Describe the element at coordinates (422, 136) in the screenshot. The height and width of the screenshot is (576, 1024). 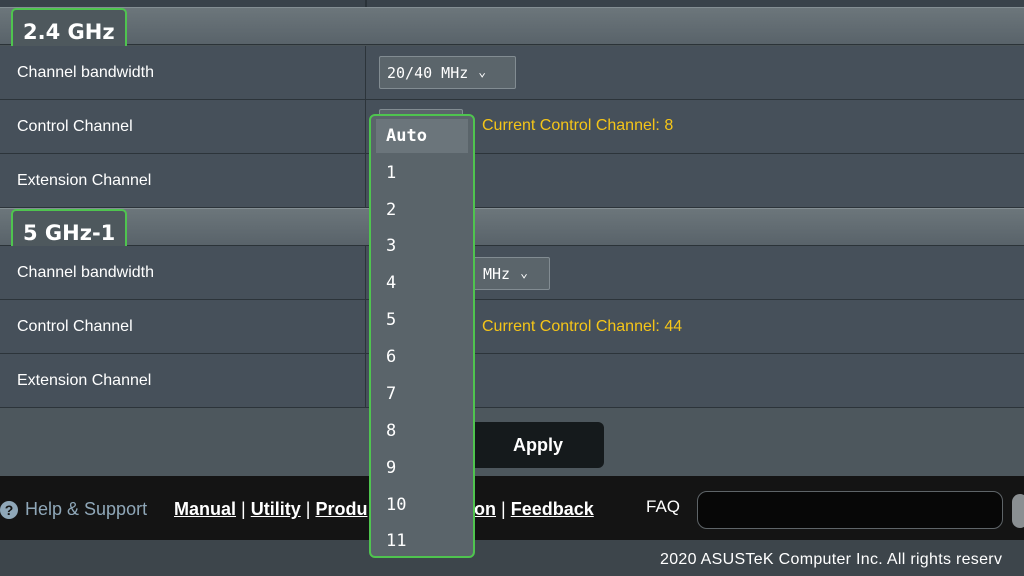
I see `option-auto: Auto` at that location.